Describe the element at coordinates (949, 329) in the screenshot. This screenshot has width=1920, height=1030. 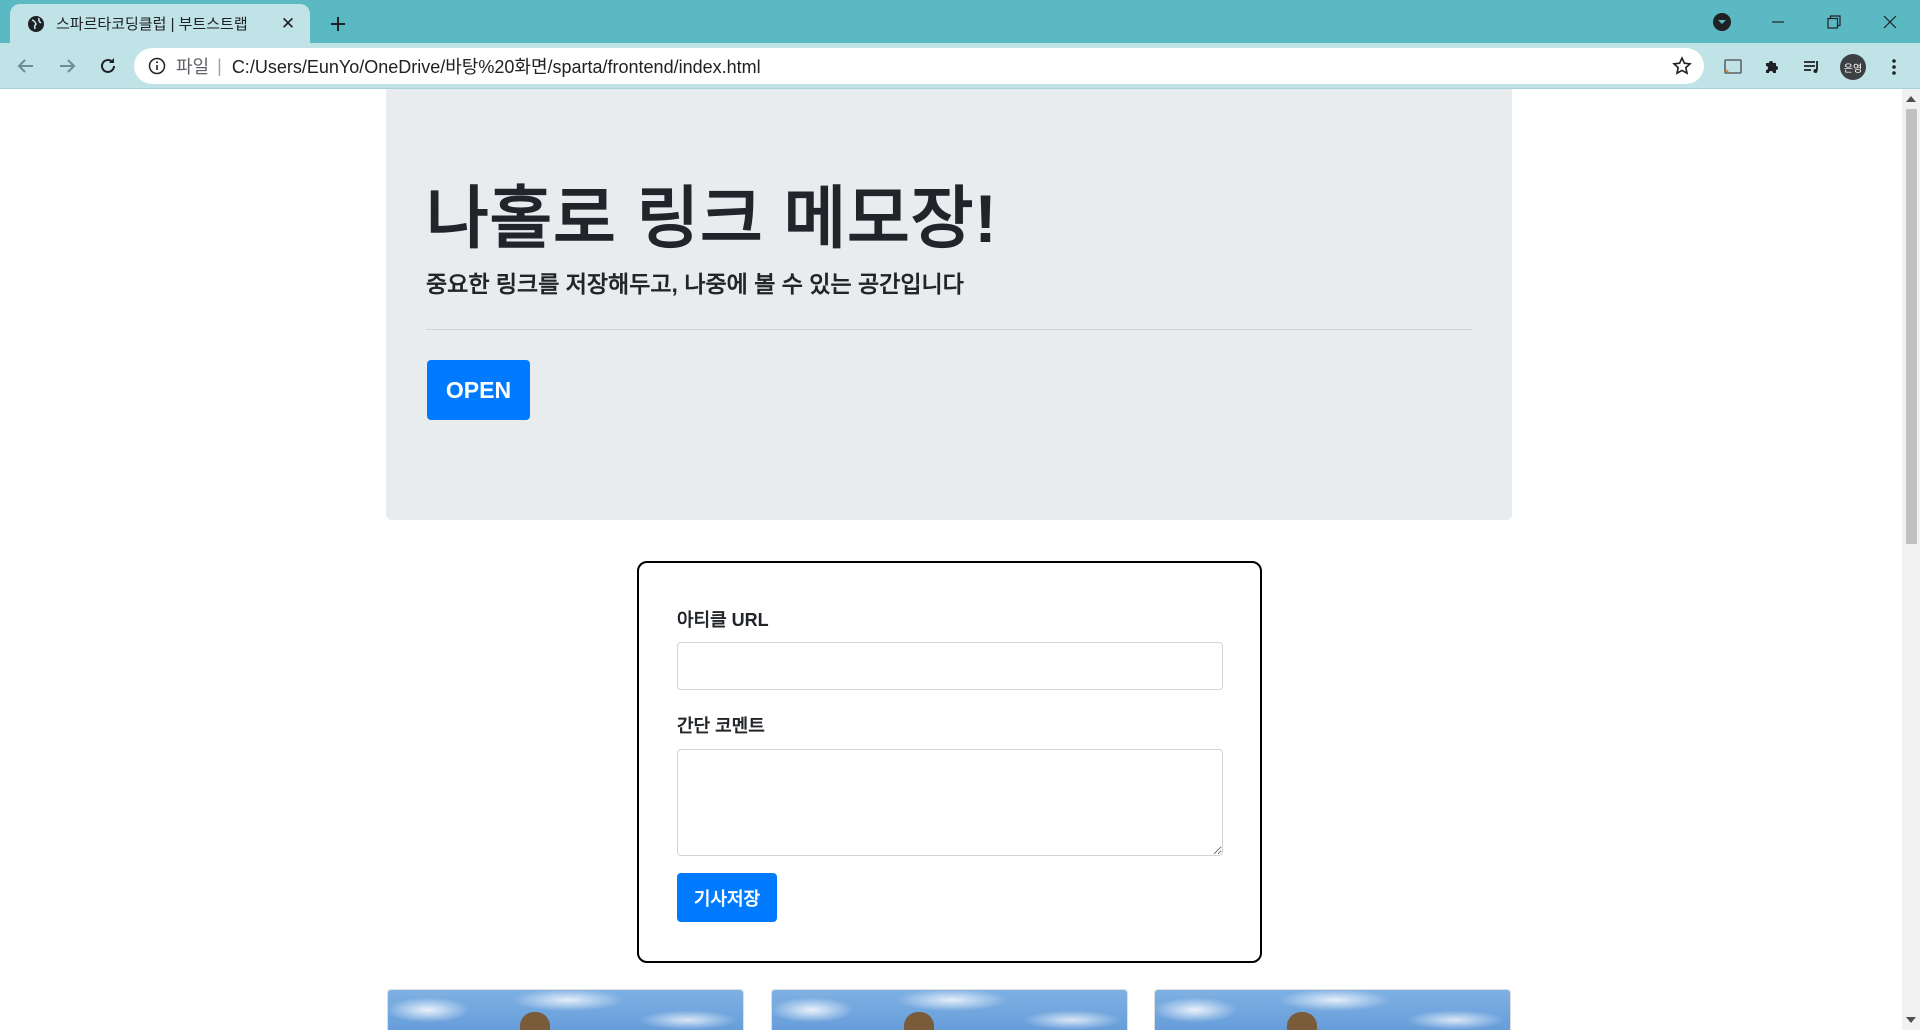
I see `divider` at that location.